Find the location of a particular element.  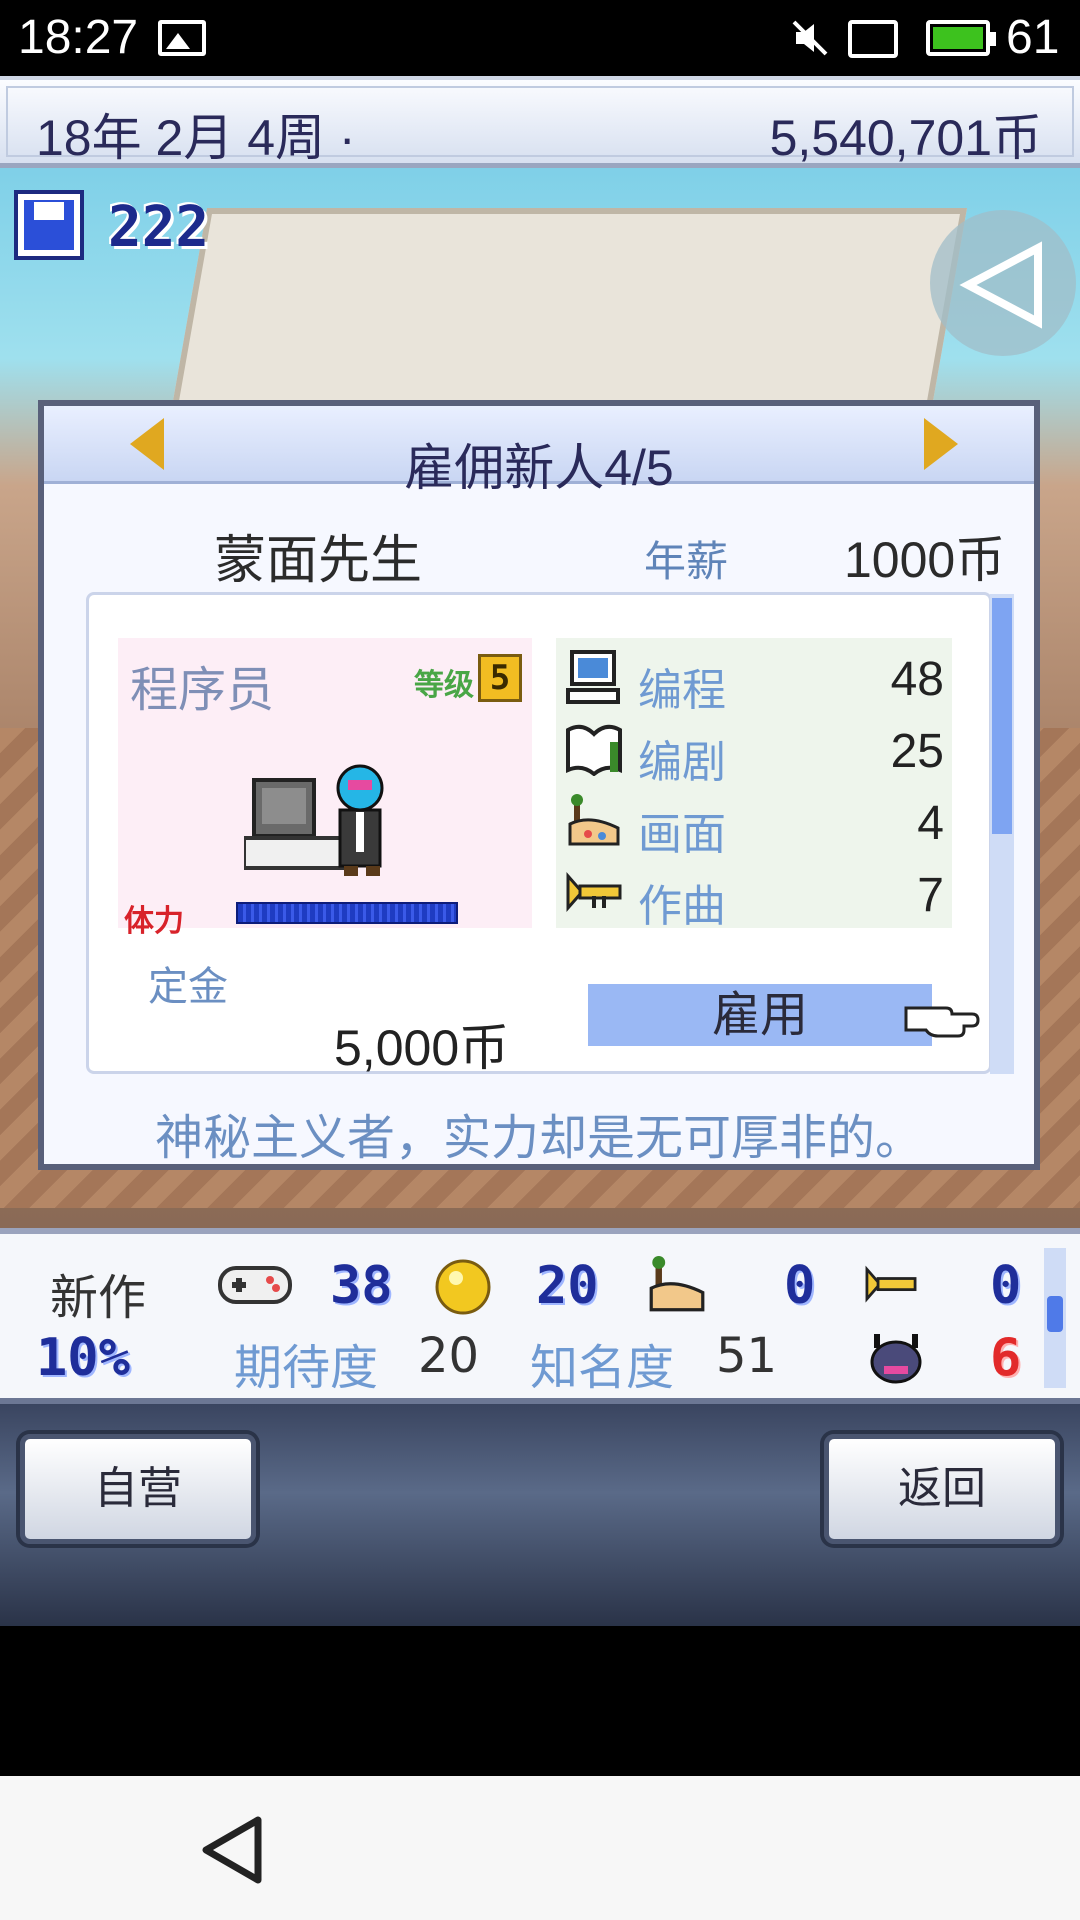

stat-label: 作曲 is located at coordinates (682, 906).